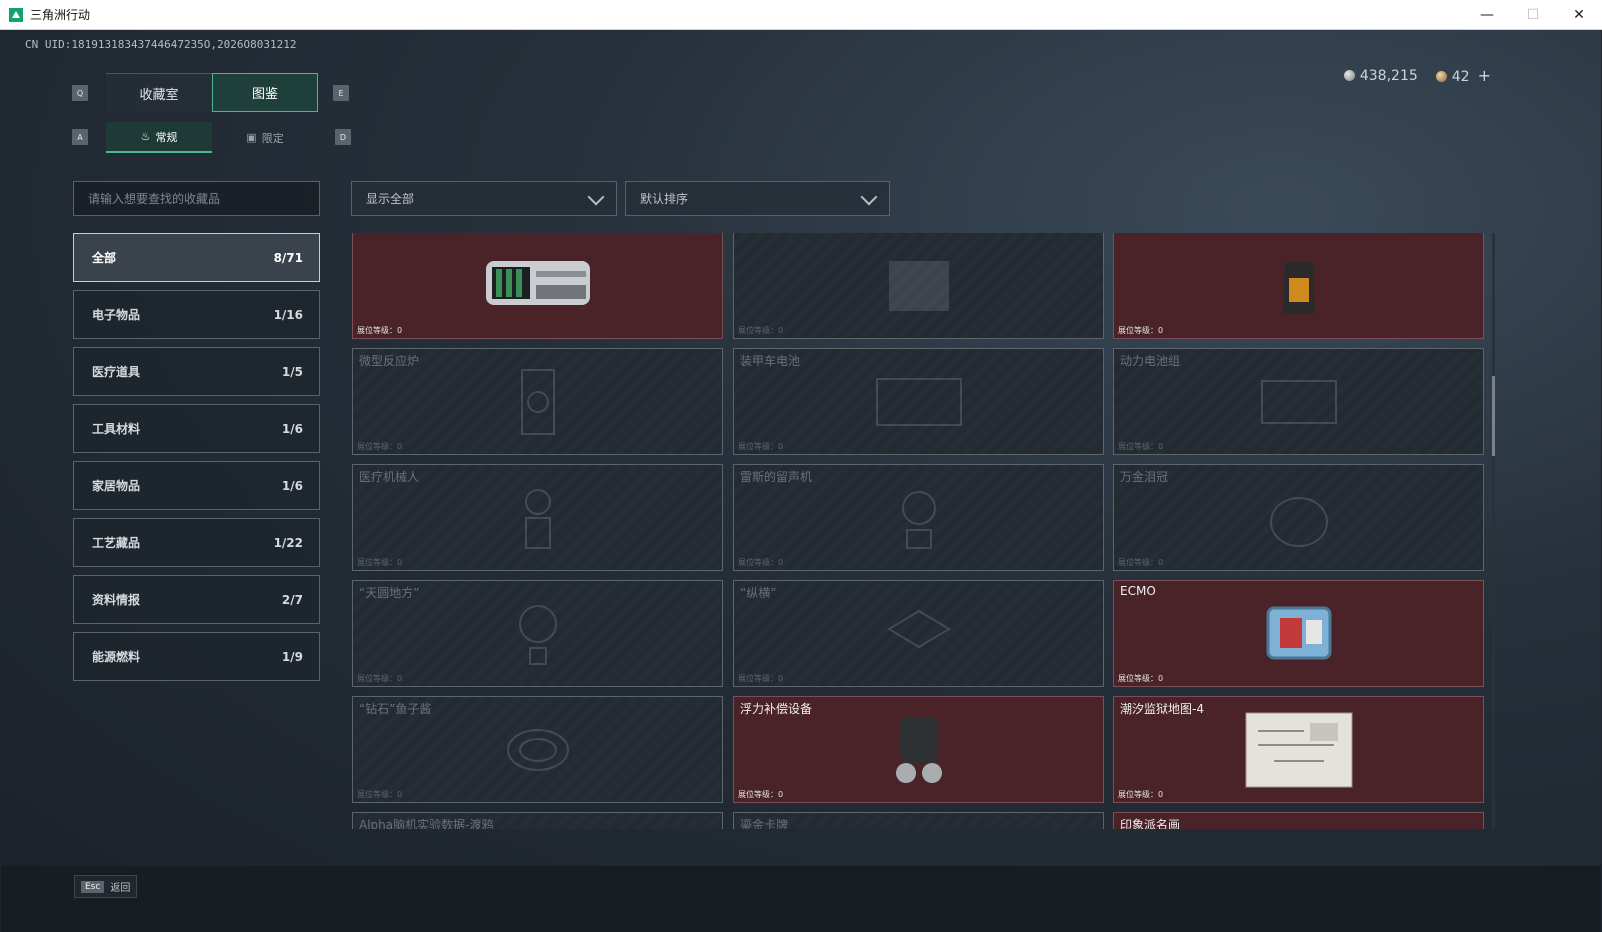 Image resolution: width=1602 pixels, height=932 pixels. What do you see at coordinates (196, 257) in the screenshot?
I see `category-all: 全部 8/71` at bounding box center [196, 257].